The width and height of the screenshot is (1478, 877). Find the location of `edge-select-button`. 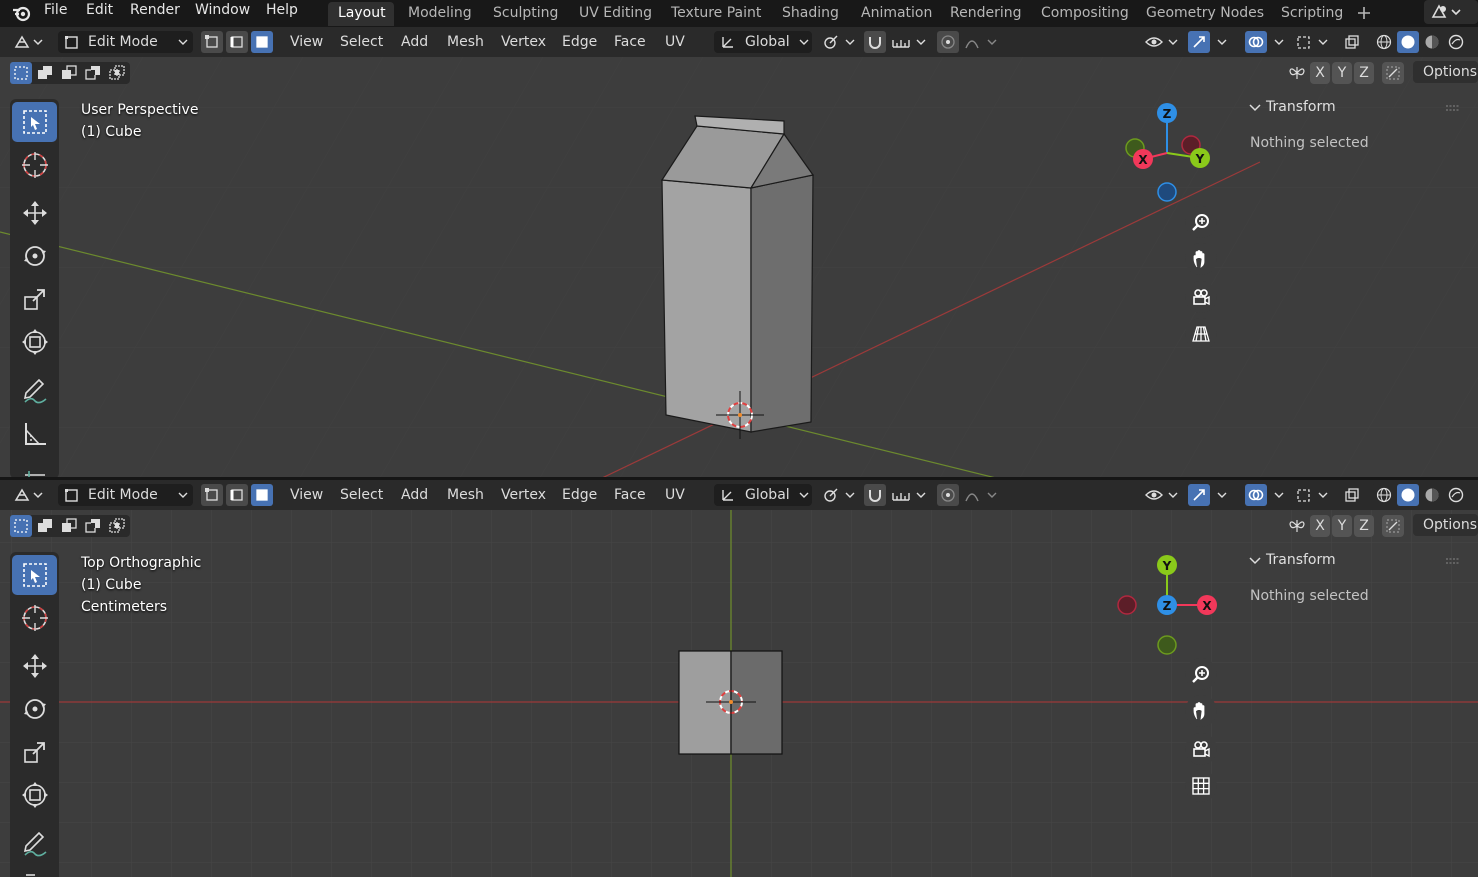

edge-select-button is located at coordinates (237, 42).